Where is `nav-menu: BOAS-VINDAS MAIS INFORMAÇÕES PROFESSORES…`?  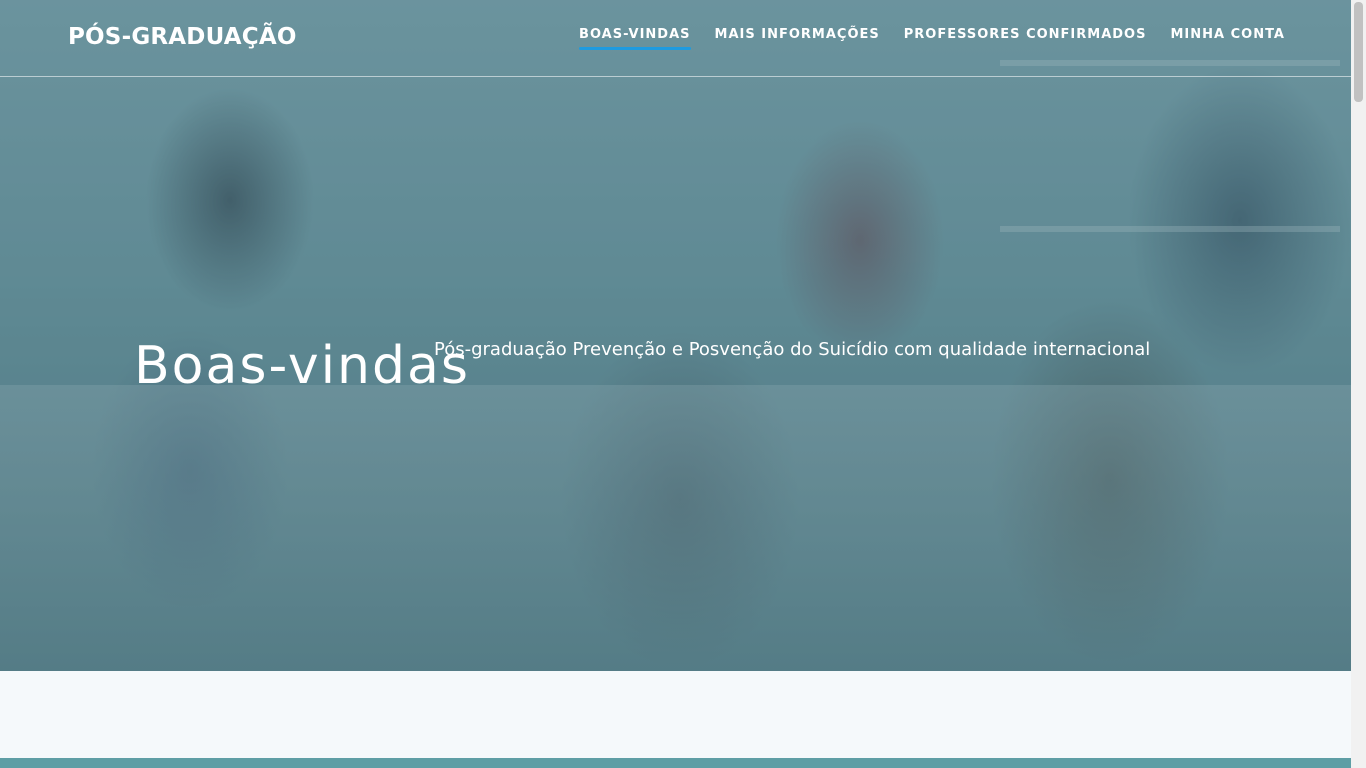 nav-menu: BOAS-VINDAS MAIS INFORMAÇÕES PROFESSORES… is located at coordinates (932, 38).